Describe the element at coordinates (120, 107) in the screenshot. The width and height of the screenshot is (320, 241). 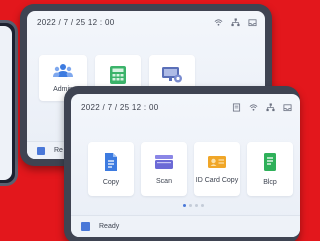
I see `front-clock: 2022 / 7 / 25 12 : 00` at that location.